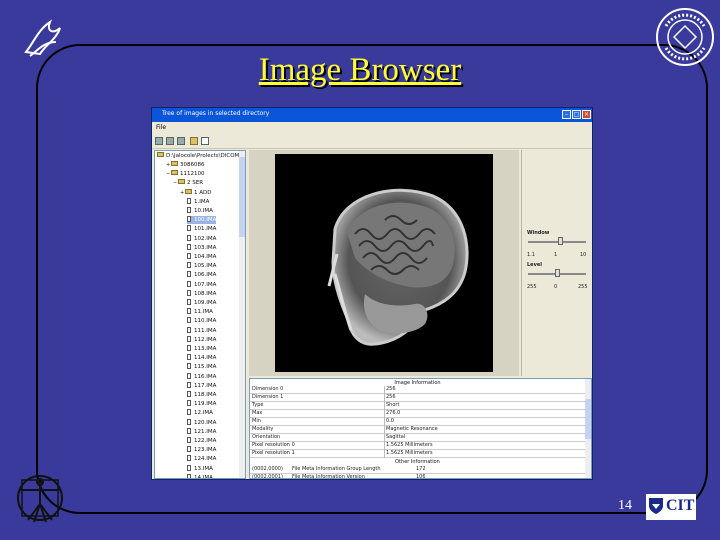 This screenshot has width=720, height=540. What do you see at coordinates (412, 429) in the screenshot?
I see `info-value: Magnetic Resonance` at bounding box center [412, 429].